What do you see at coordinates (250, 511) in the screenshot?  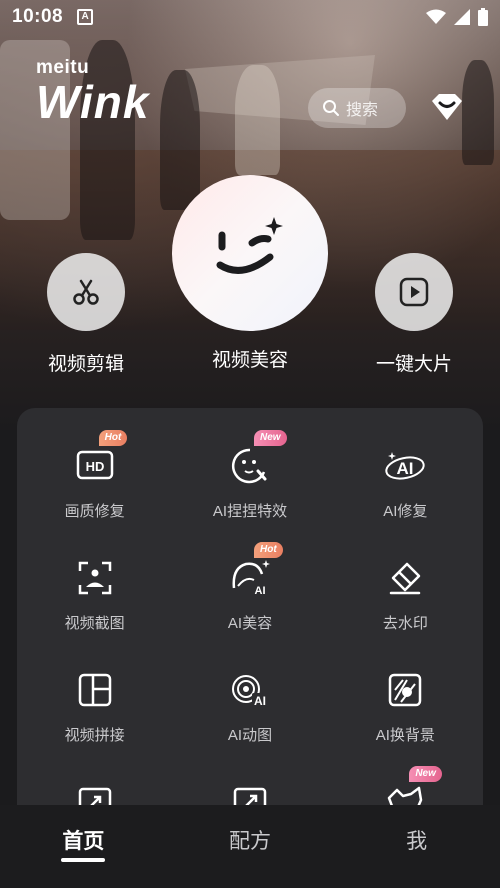 I see `tool-label: AI捏捏特效` at bounding box center [250, 511].